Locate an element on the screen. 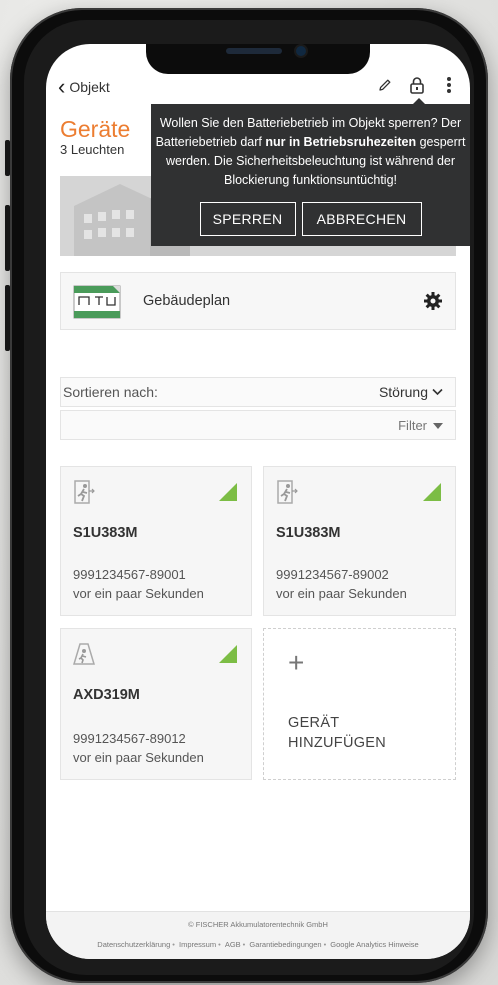 The image size is (498, 985). copyright: © FISCHER Akkumulatorentechnik GmbH is located at coordinates (258, 924).